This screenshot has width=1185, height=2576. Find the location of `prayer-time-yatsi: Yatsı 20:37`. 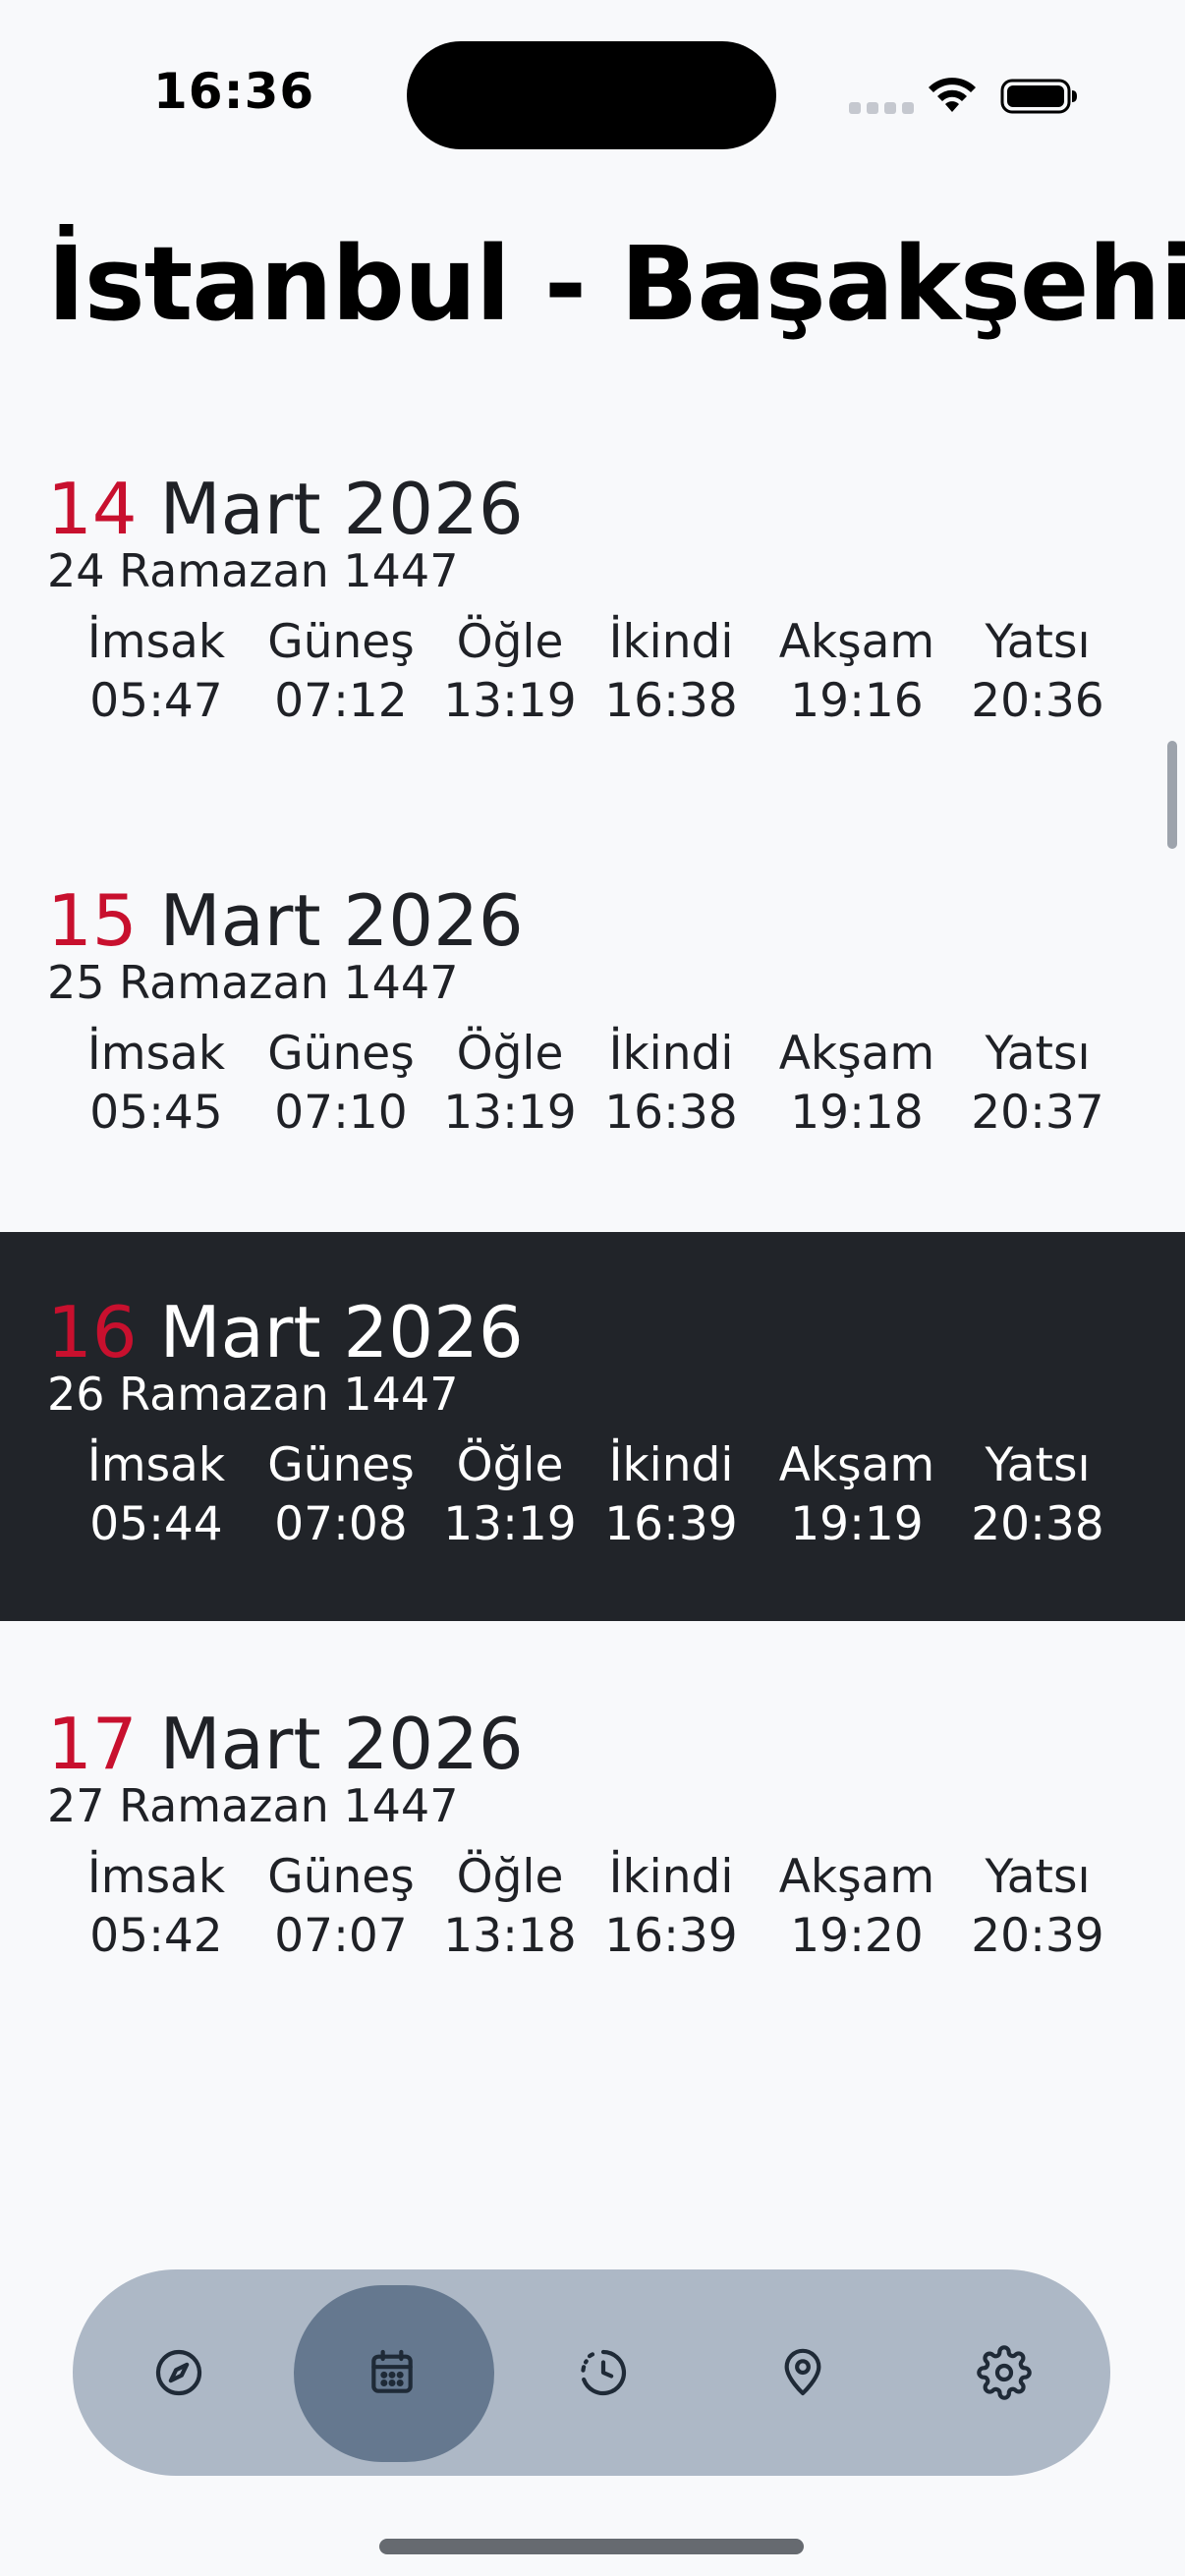

prayer-time-yatsi: Yatsı 20:37 is located at coordinates (1038, 1084).